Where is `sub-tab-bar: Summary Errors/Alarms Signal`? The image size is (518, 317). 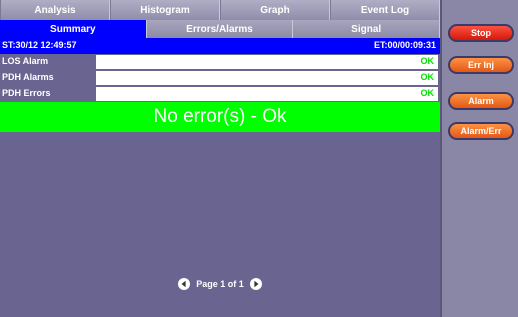 sub-tab-bar: Summary Errors/Alarms Signal is located at coordinates (220, 29).